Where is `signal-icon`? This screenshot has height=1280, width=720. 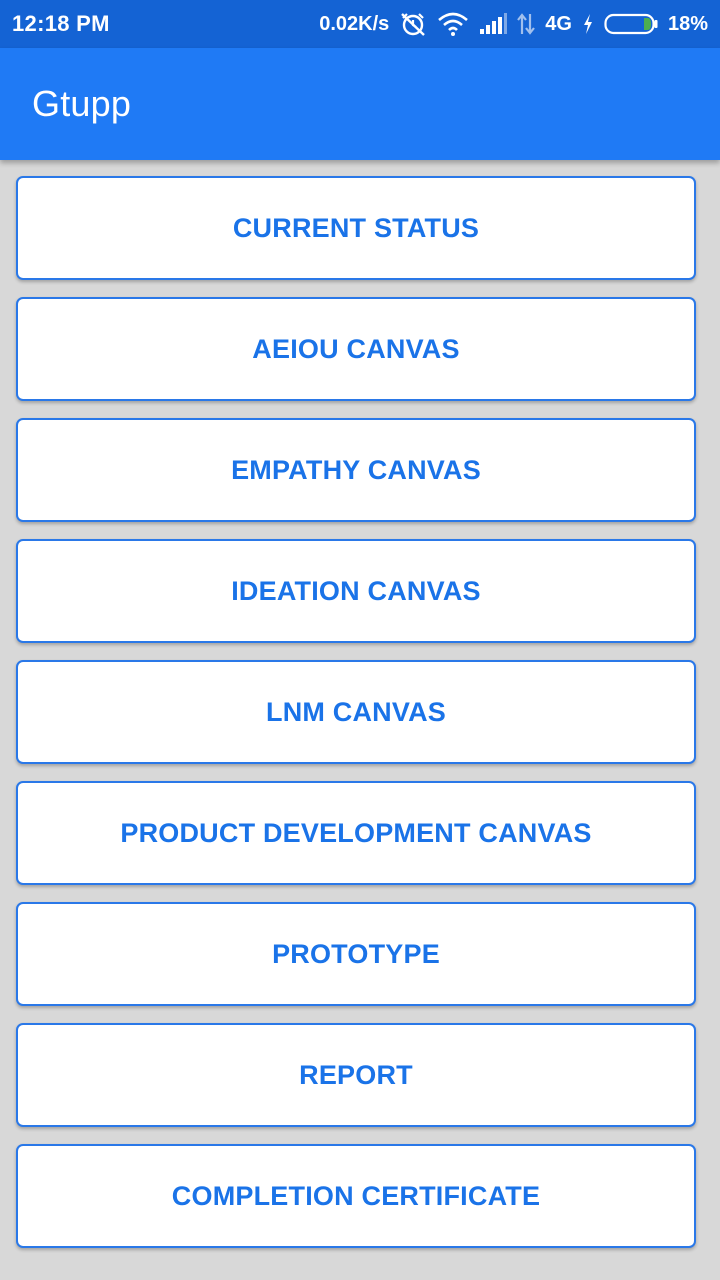 signal-icon is located at coordinates (493, 24).